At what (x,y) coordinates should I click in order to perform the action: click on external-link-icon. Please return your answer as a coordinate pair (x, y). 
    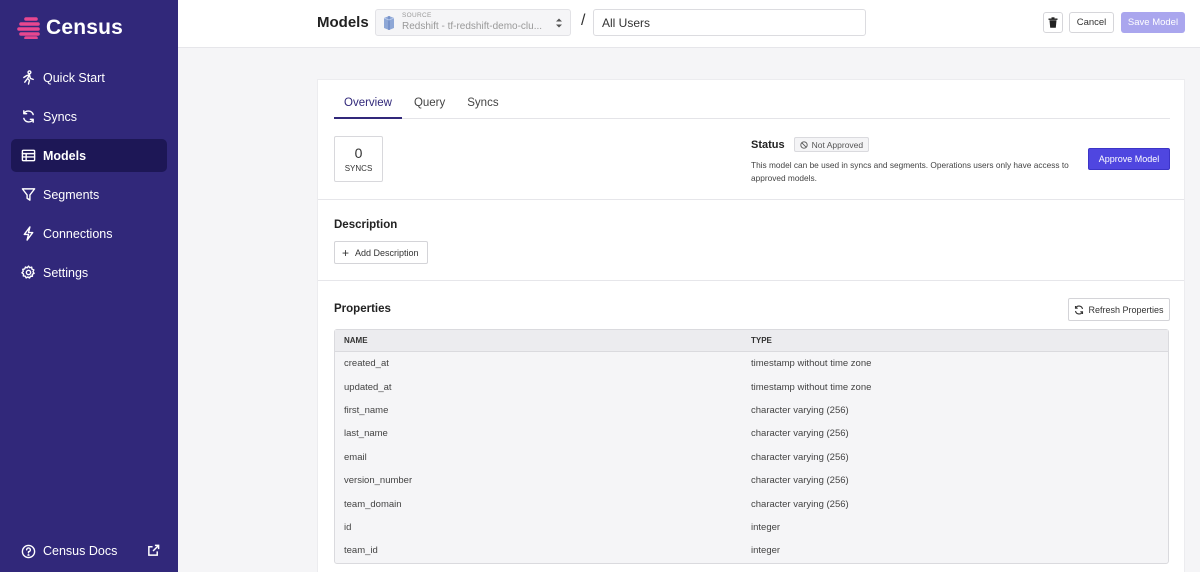
    Looking at the image, I should click on (153, 552).